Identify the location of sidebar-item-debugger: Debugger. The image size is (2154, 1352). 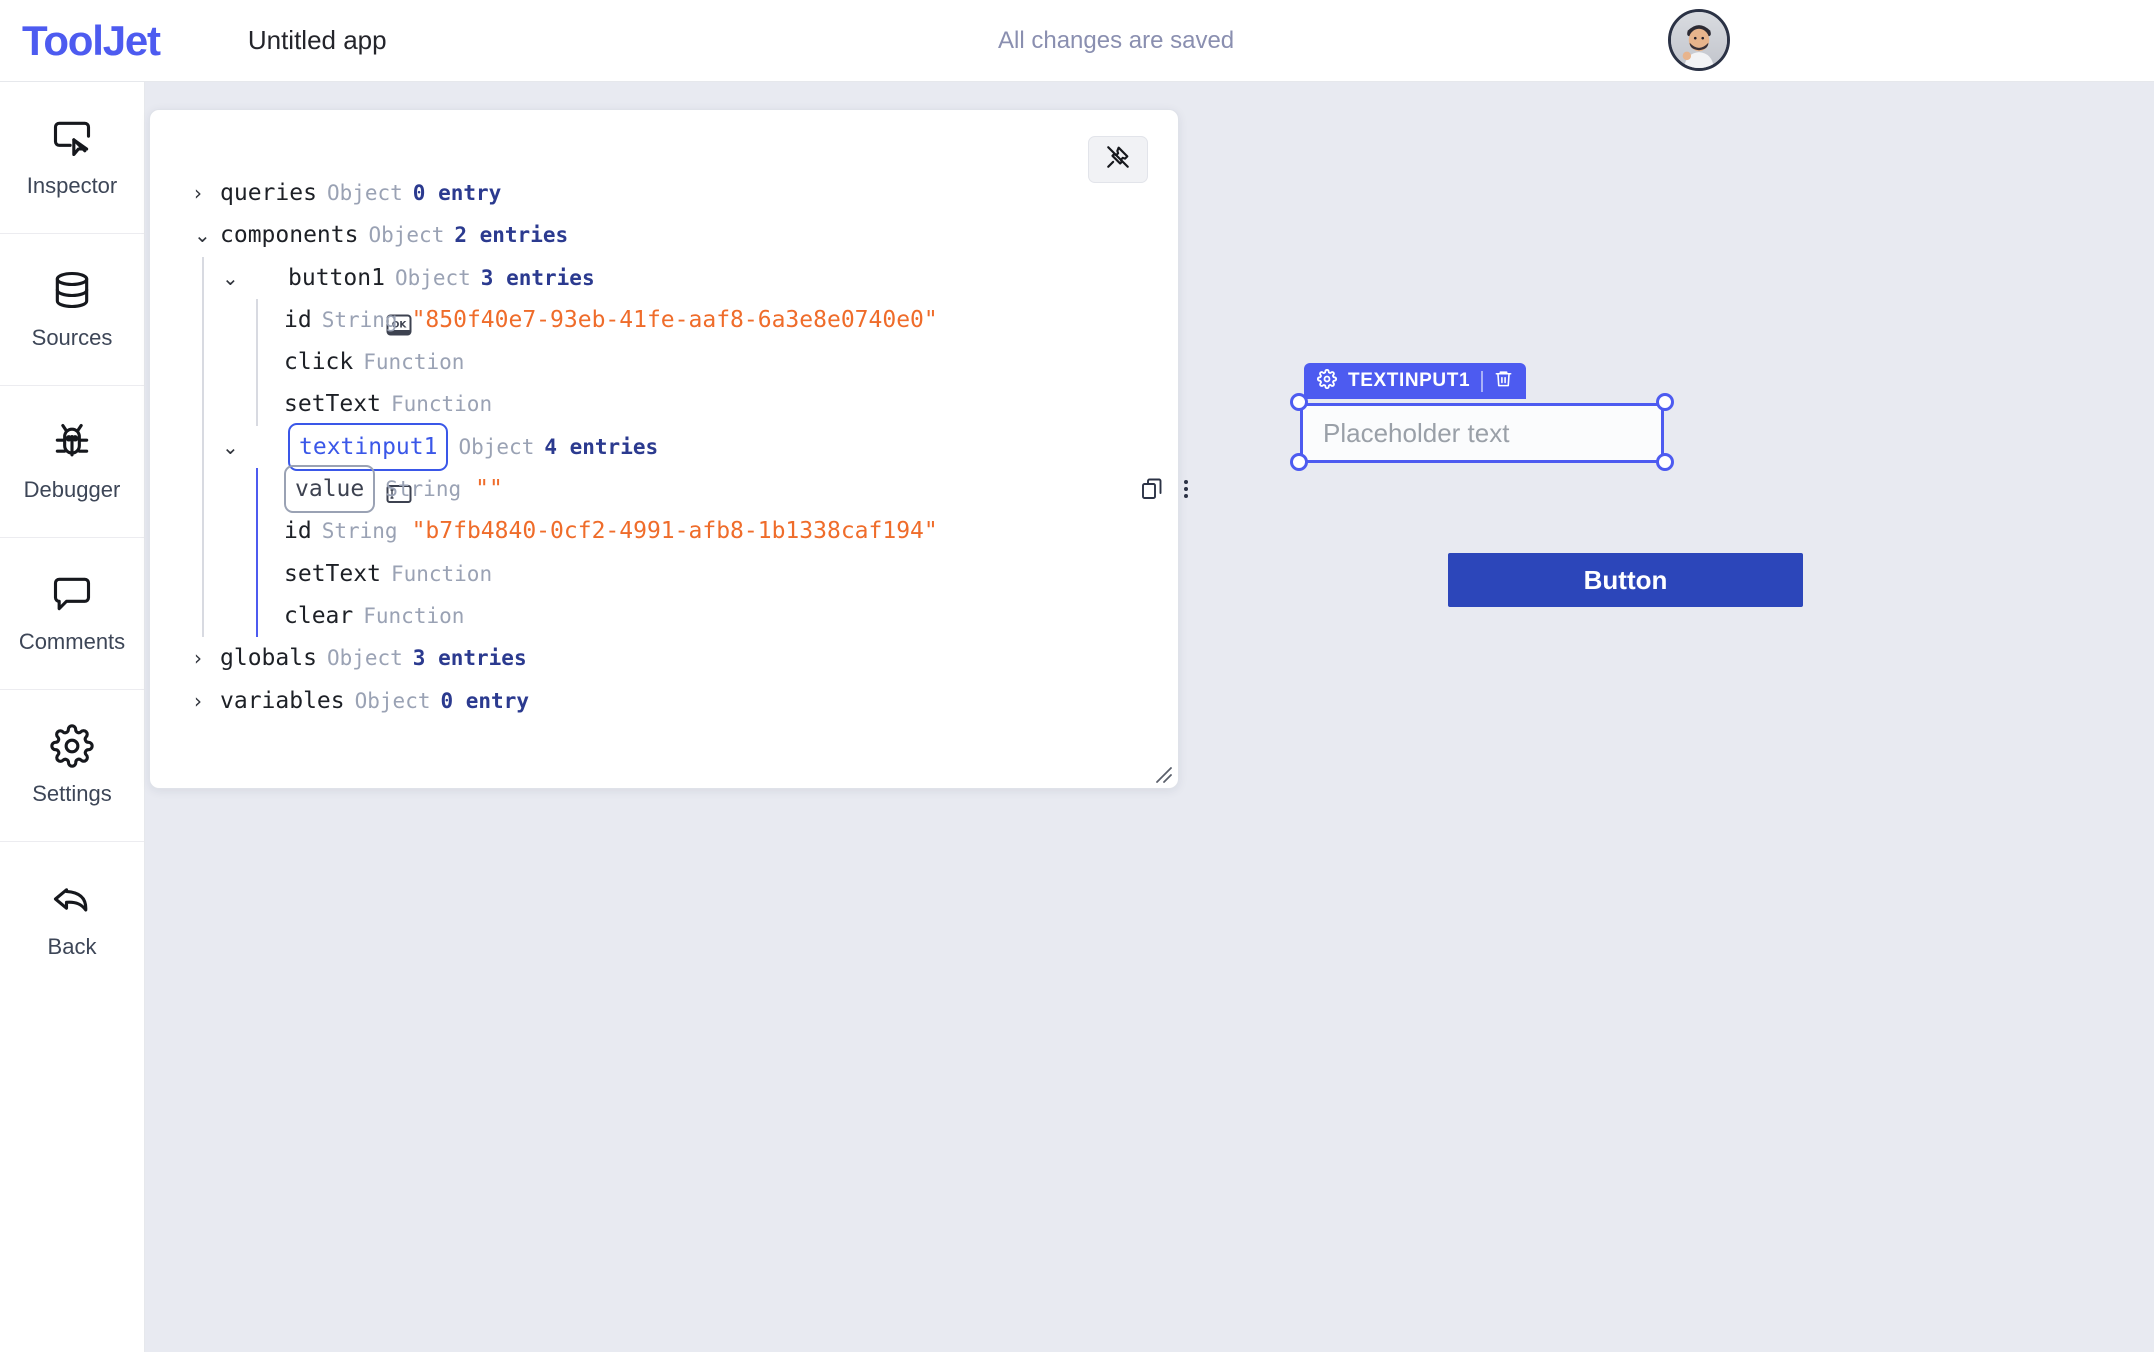
(72, 462).